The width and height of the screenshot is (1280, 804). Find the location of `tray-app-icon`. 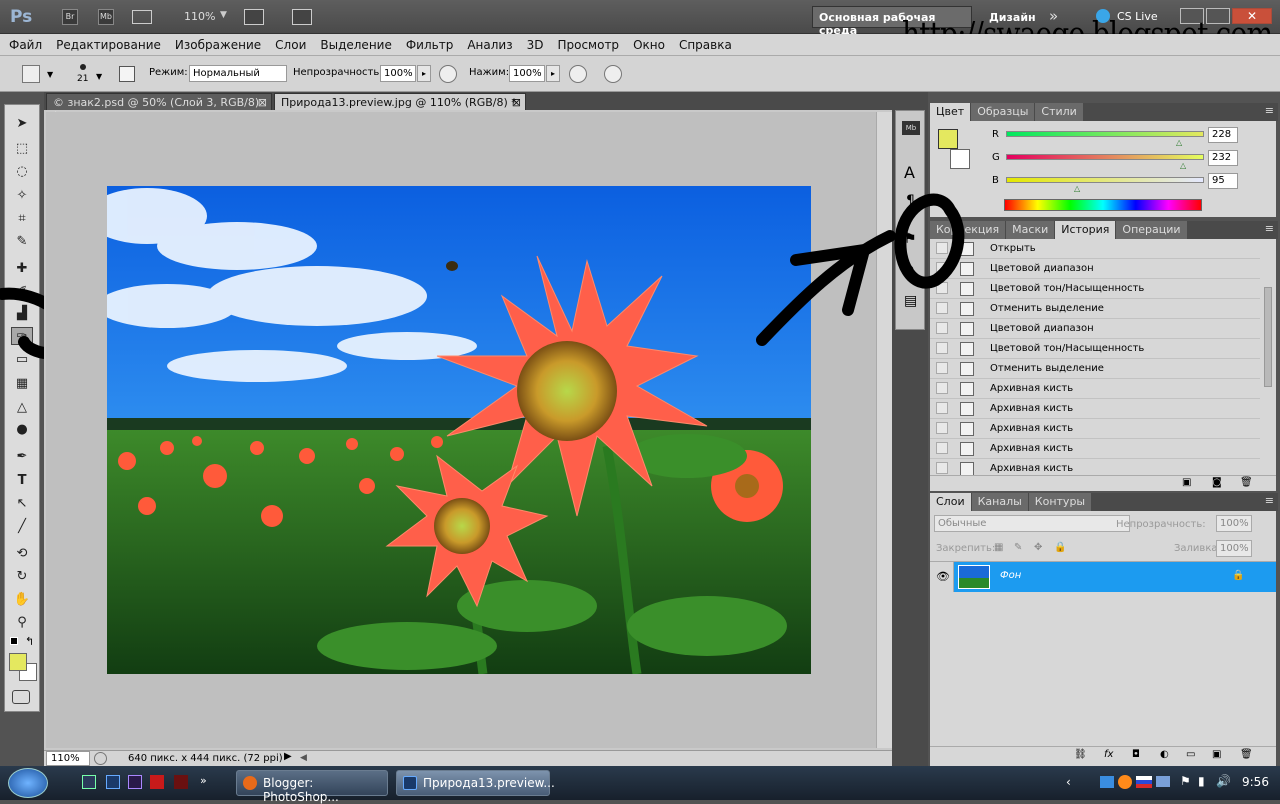

tray-app-icon is located at coordinates (1125, 782).